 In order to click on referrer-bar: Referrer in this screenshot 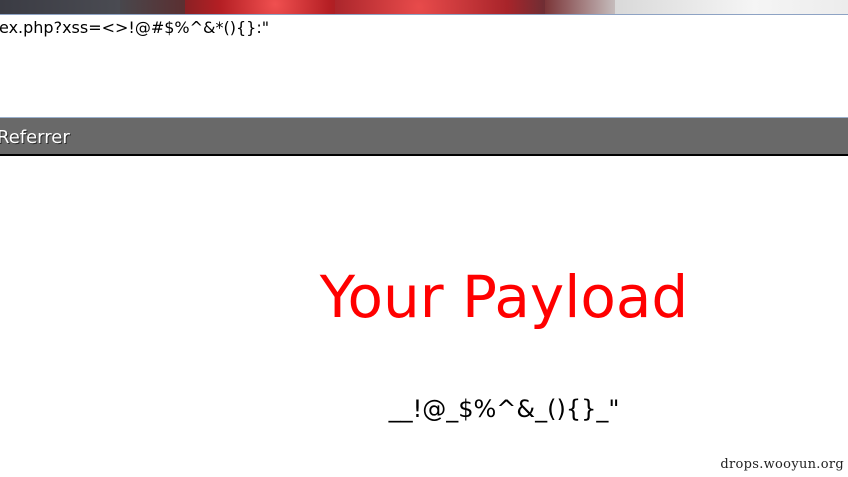, I will do `click(424, 136)`.